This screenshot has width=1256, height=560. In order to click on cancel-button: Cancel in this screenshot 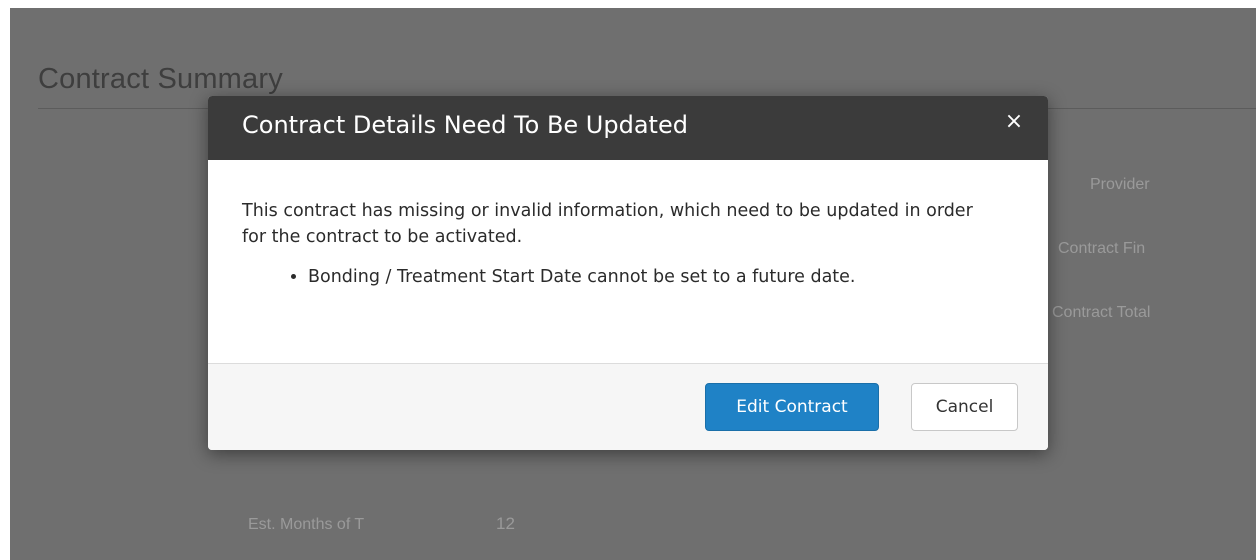, I will do `click(964, 407)`.